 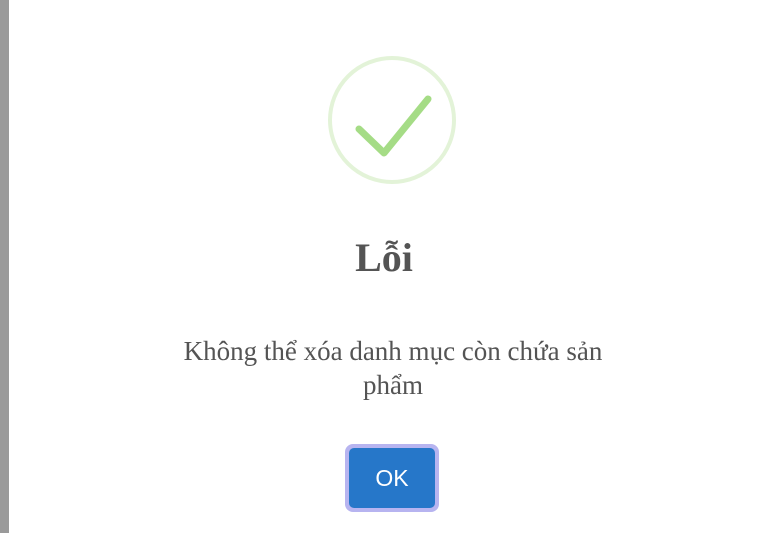 What do you see at coordinates (393, 368) in the screenshot?
I see `dialog-message: Không thể xóa danh mục còn chứa sản phẩm` at bounding box center [393, 368].